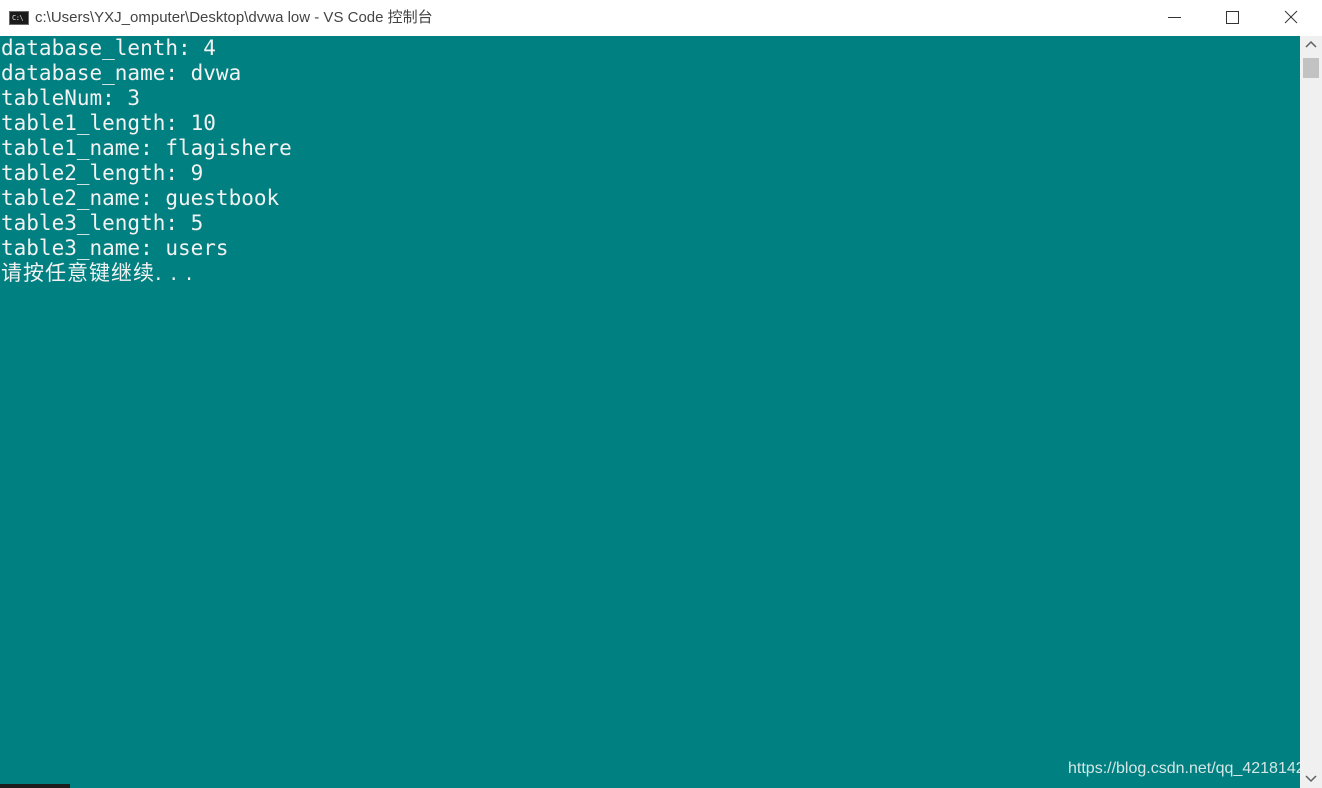 Image resolution: width=1322 pixels, height=788 pixels. Describe the element at coordinates (102, 173) in the screenshot. I see `console-line: table2_length: 9` at that location.